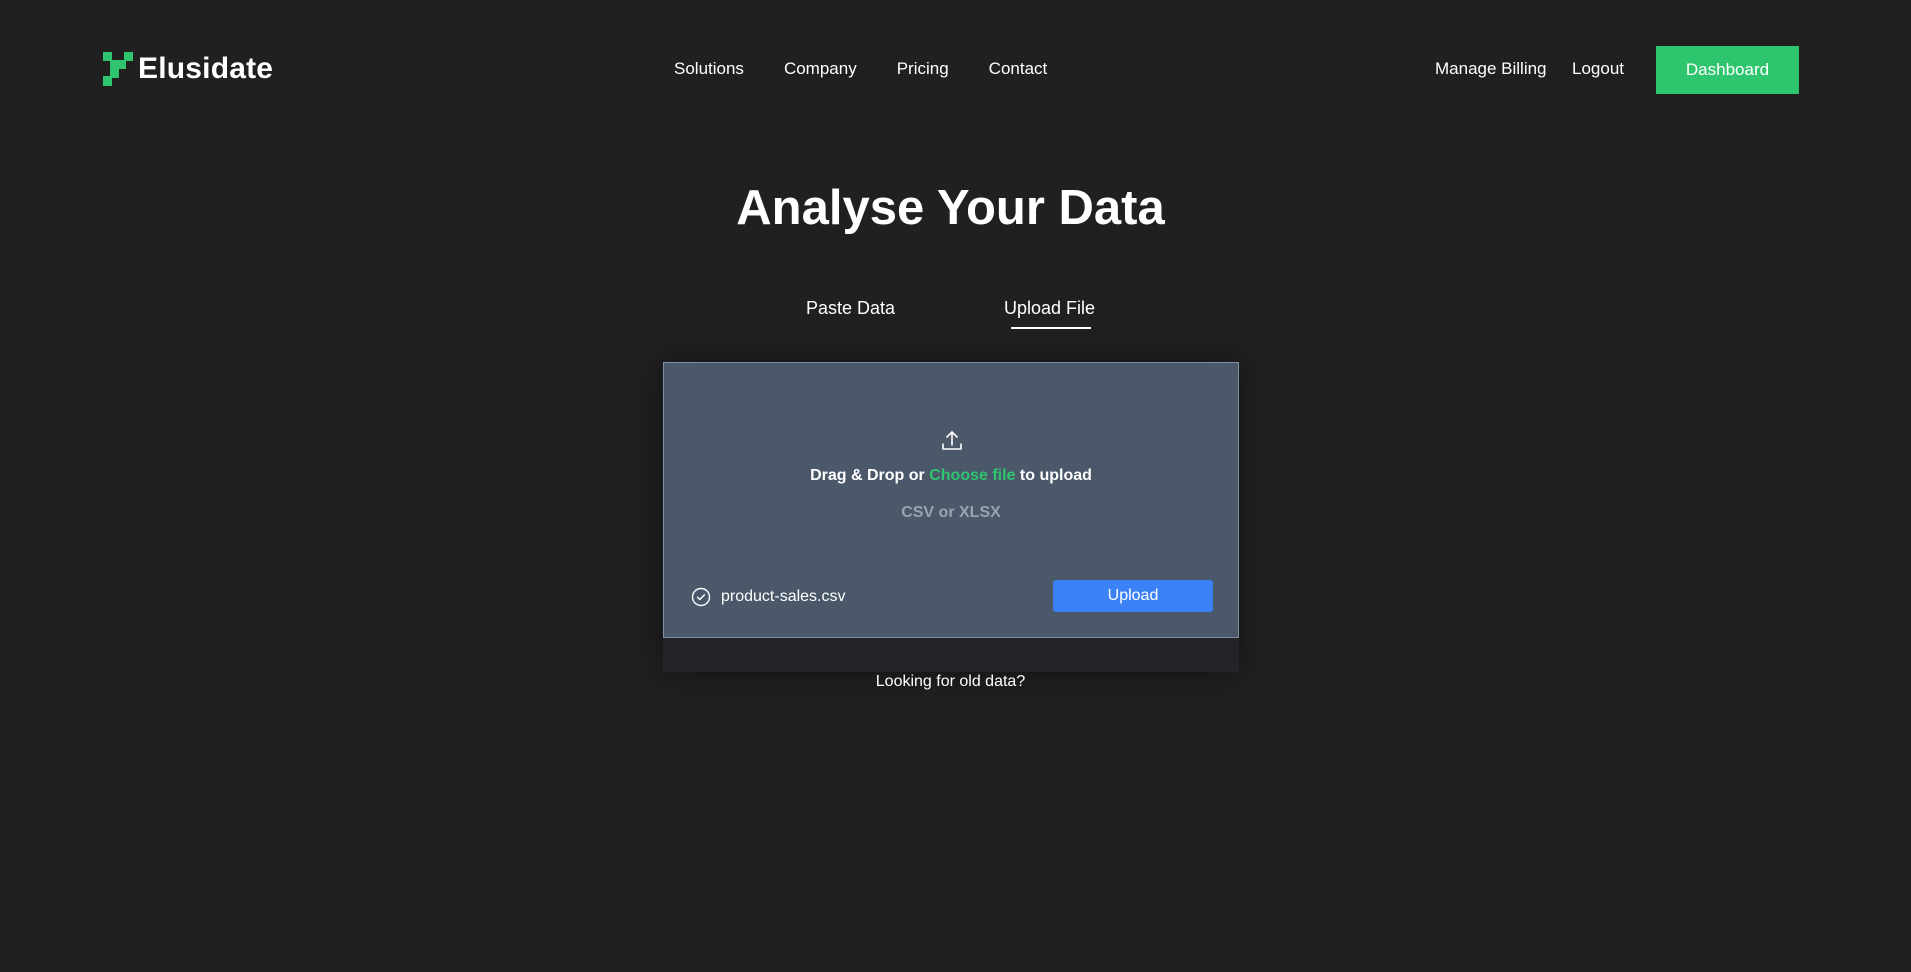  I want to click on brand-name: Elusidate, so click(206, 68).